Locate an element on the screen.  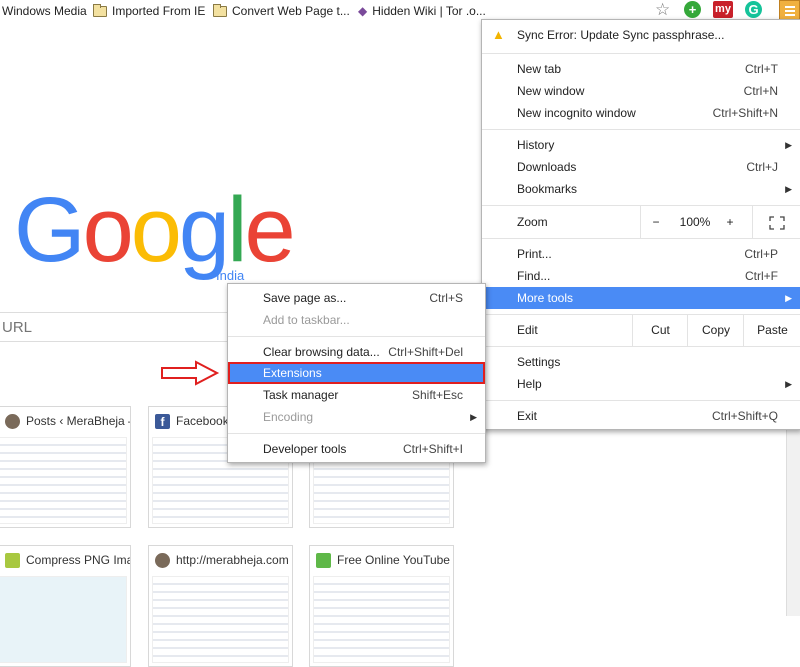
menu-item-save-page: Save page as... Ctrl+S is located at coordinates (356, 298).